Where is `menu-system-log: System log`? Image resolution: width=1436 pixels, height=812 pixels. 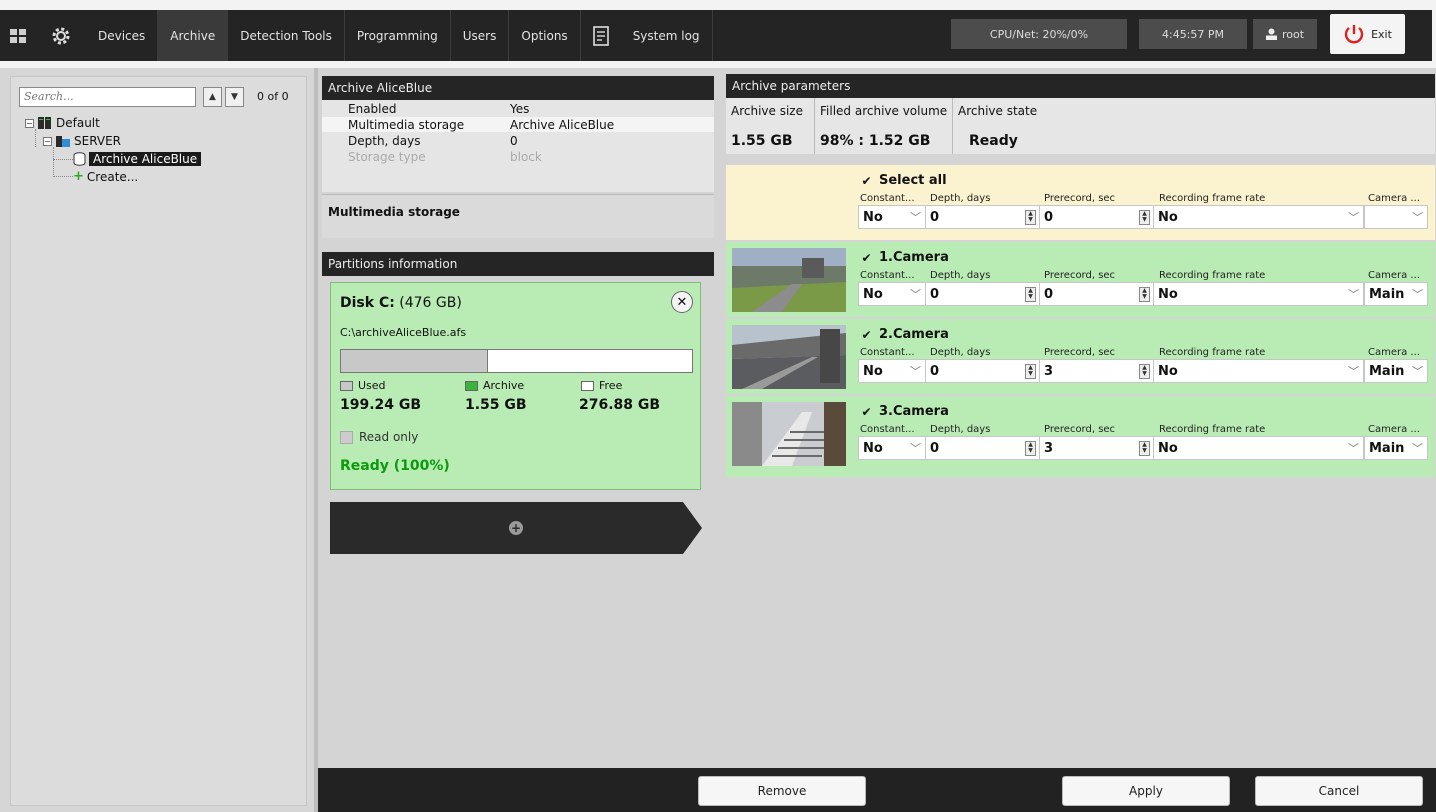 menu-system-log: System log is located at coordinates (667, 35).